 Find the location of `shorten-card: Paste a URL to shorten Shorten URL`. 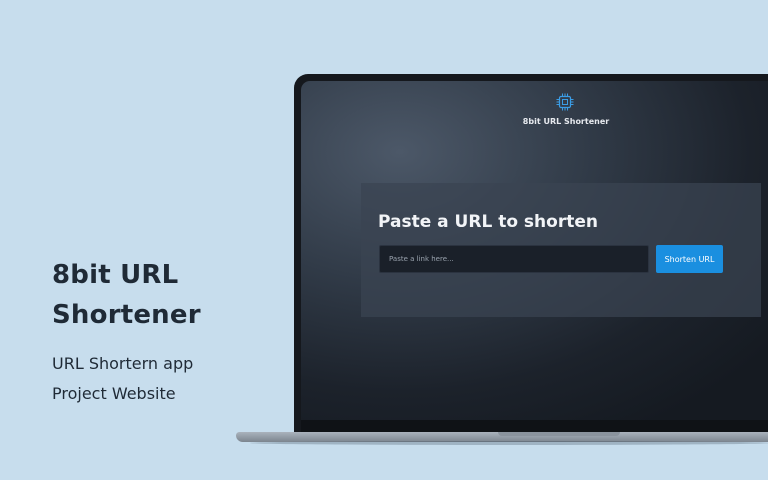

shorten-card: Paste a URL to shorten Shorten URL is located at coordinates (561, 250).